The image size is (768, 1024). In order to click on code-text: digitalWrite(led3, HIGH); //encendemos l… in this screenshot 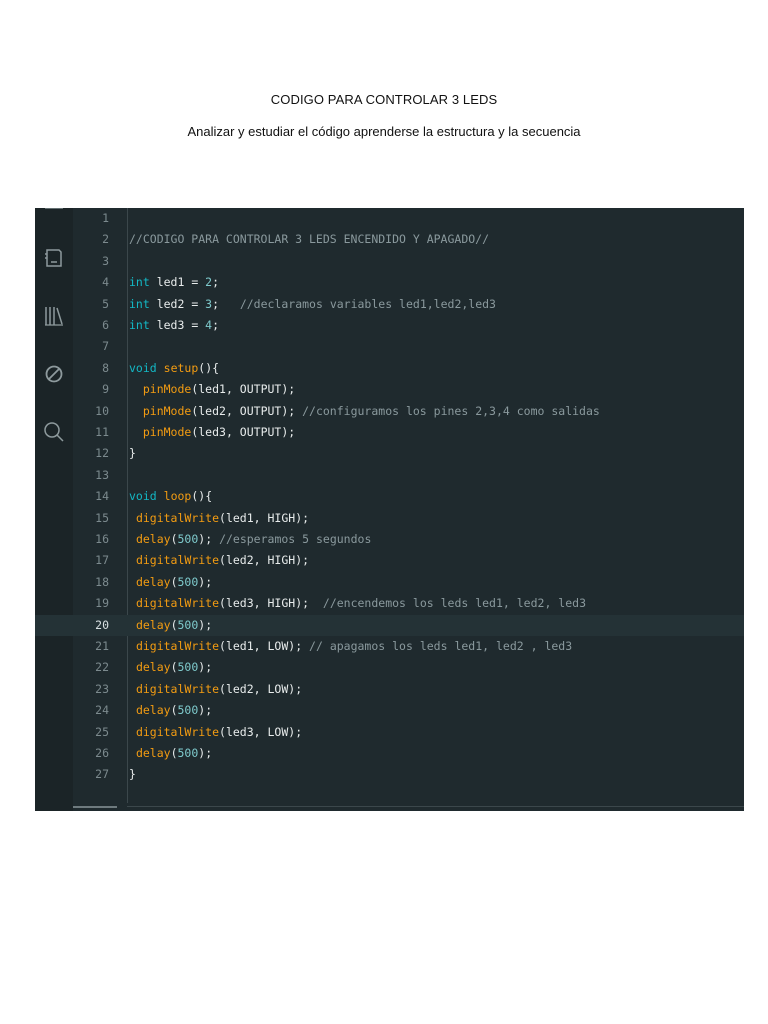, I will do `click(357, 603)`.